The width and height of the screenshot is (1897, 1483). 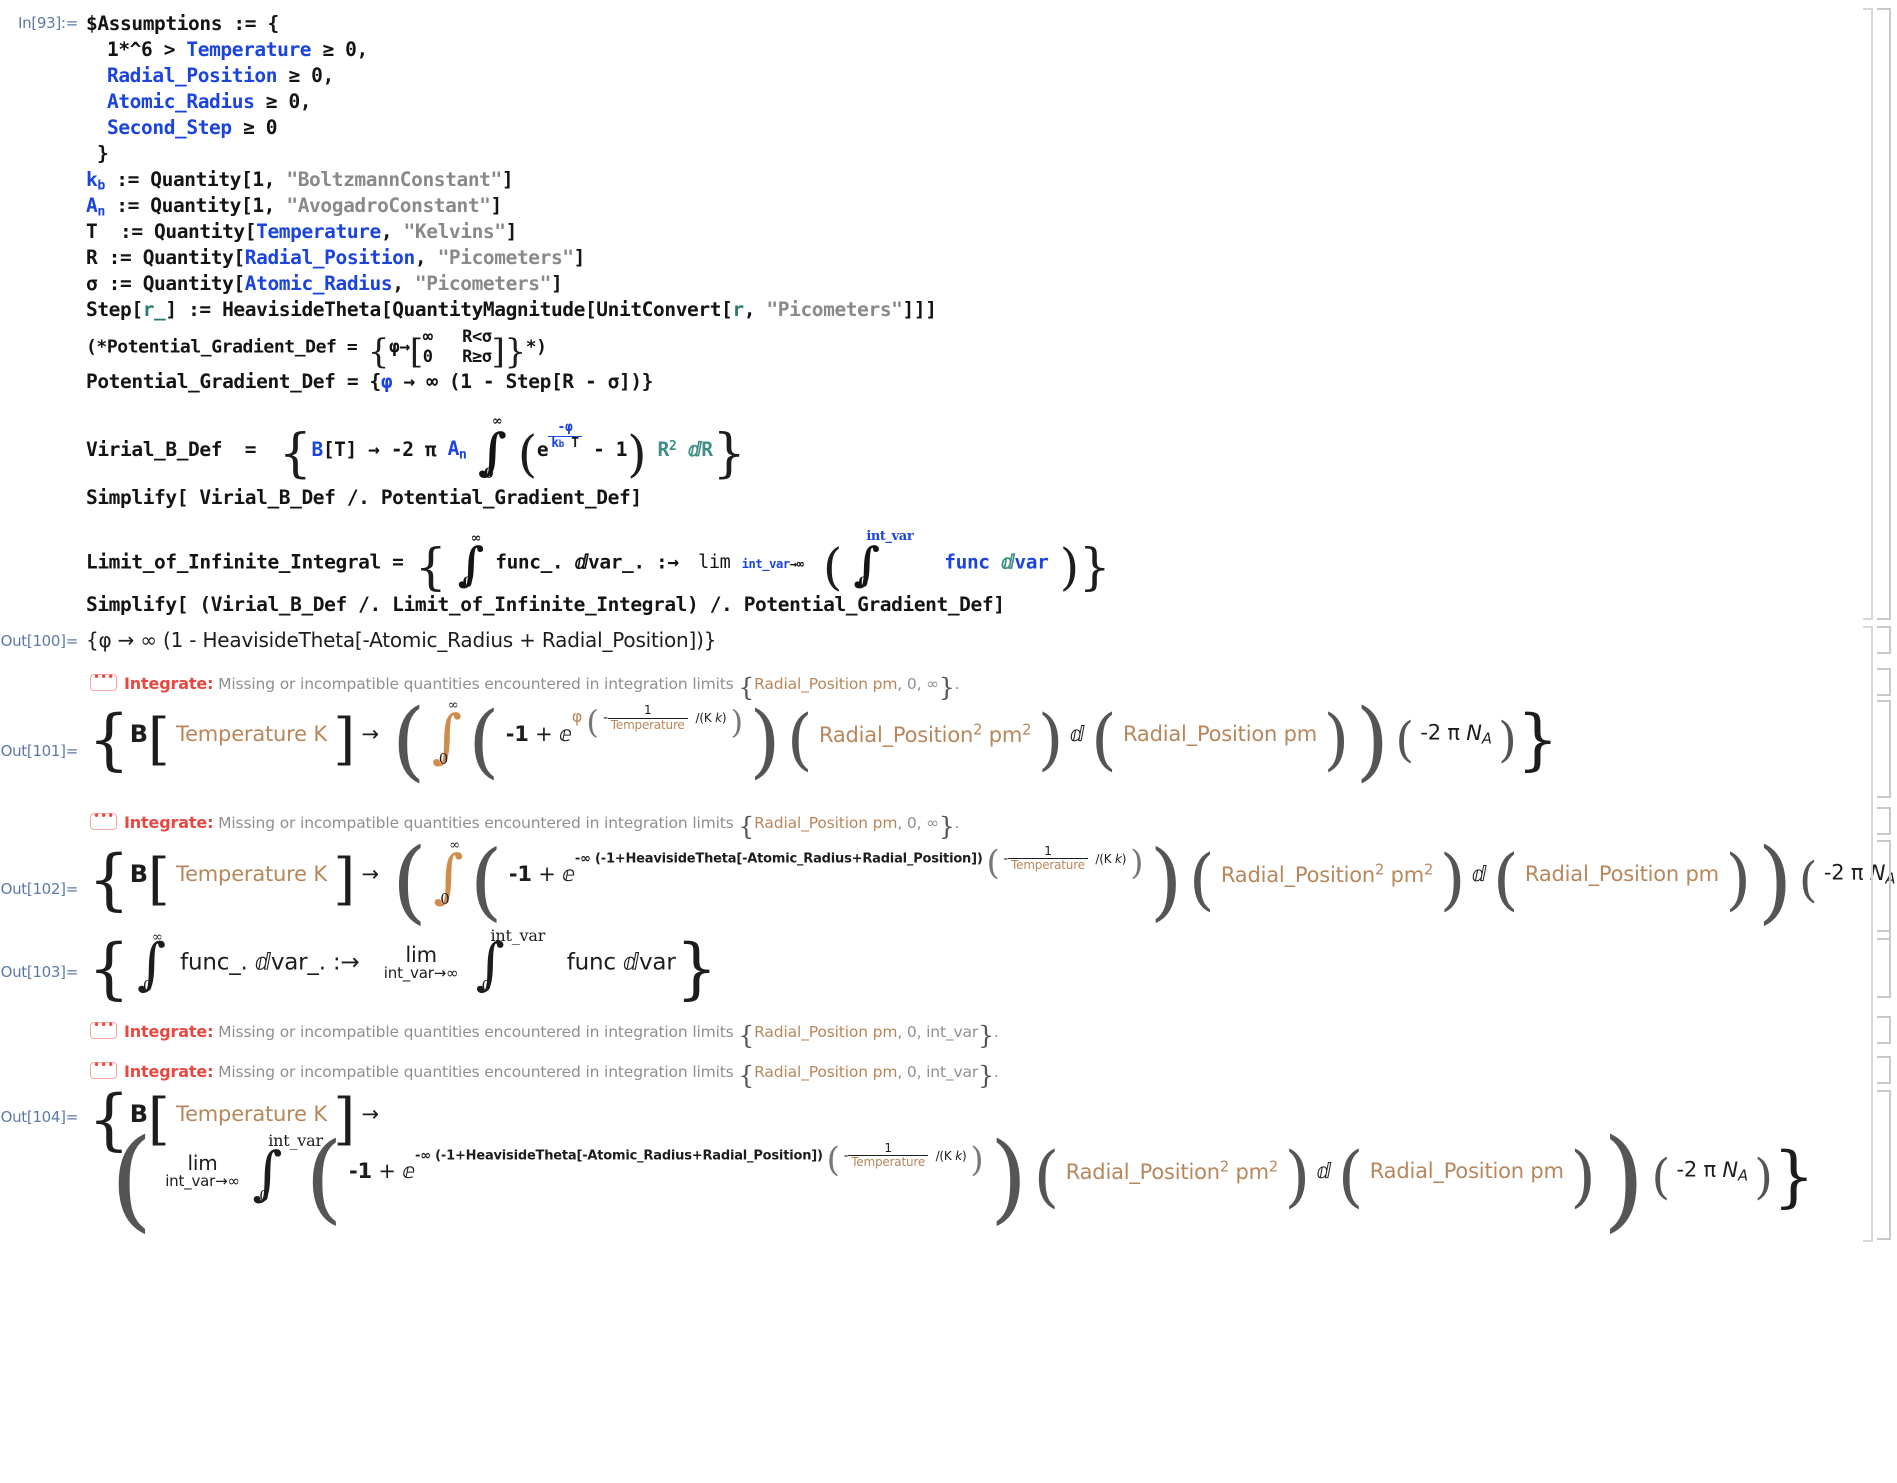 I want to click on assumption-line-2: Radial_Position ≥ 0,, so click(x=220, y=75).